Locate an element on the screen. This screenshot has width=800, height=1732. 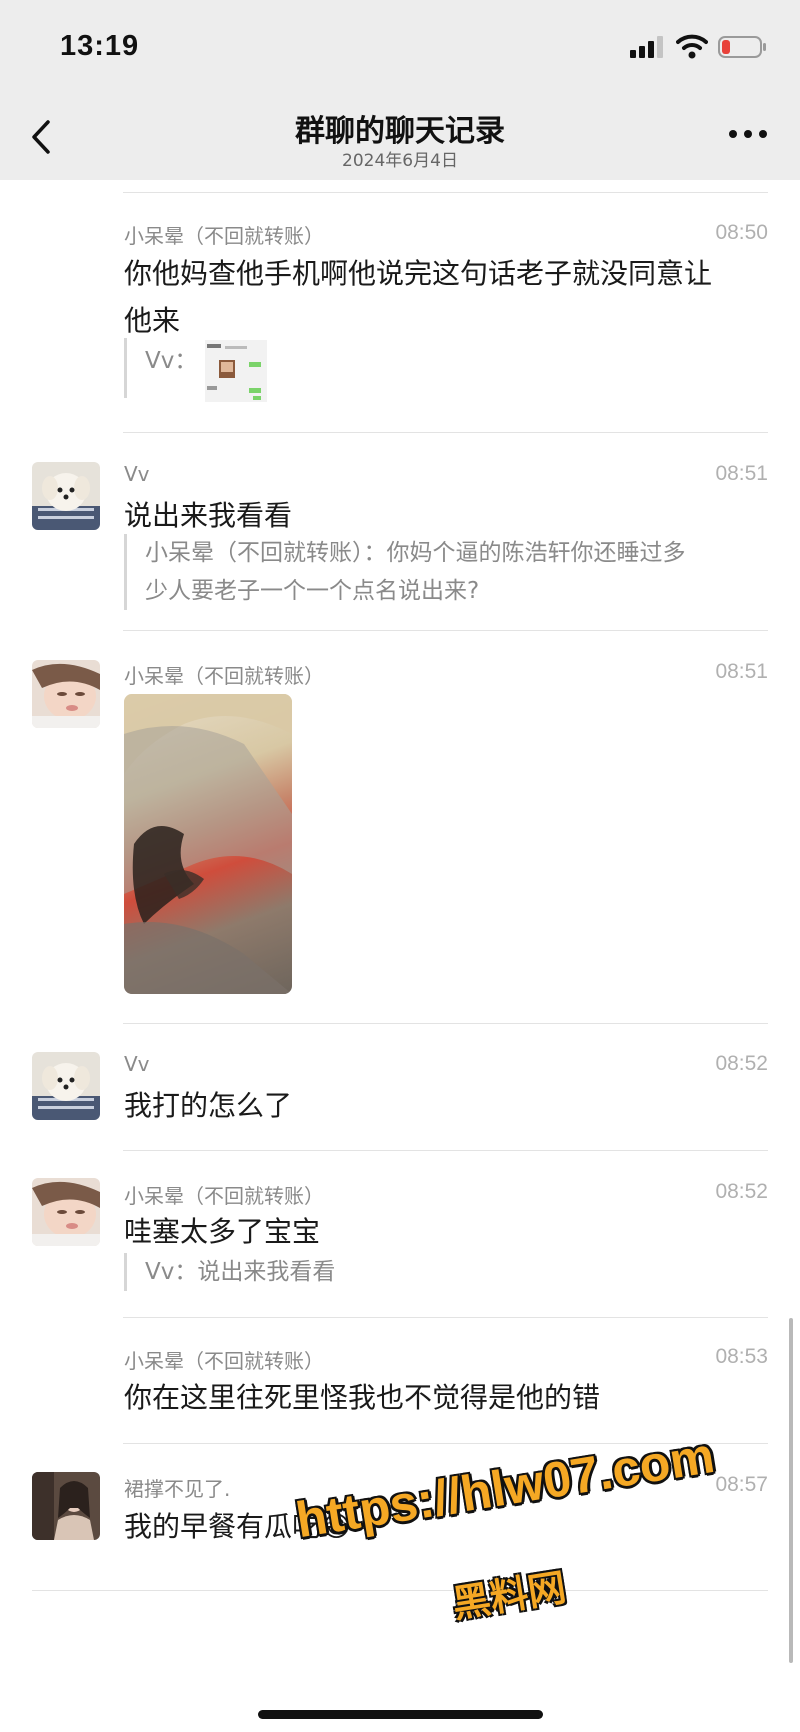
page-date: 2024年6月4日 is located at coordinates (400, 161).